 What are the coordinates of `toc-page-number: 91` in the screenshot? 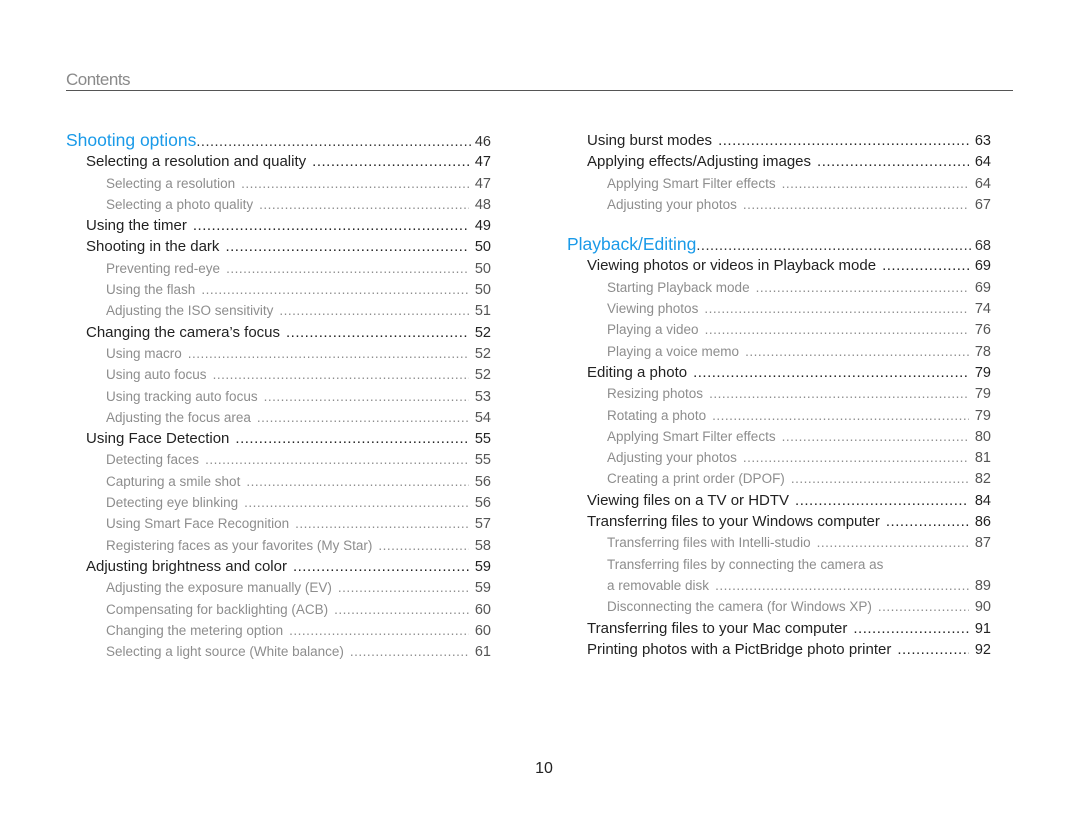 It's located at (982, 628).